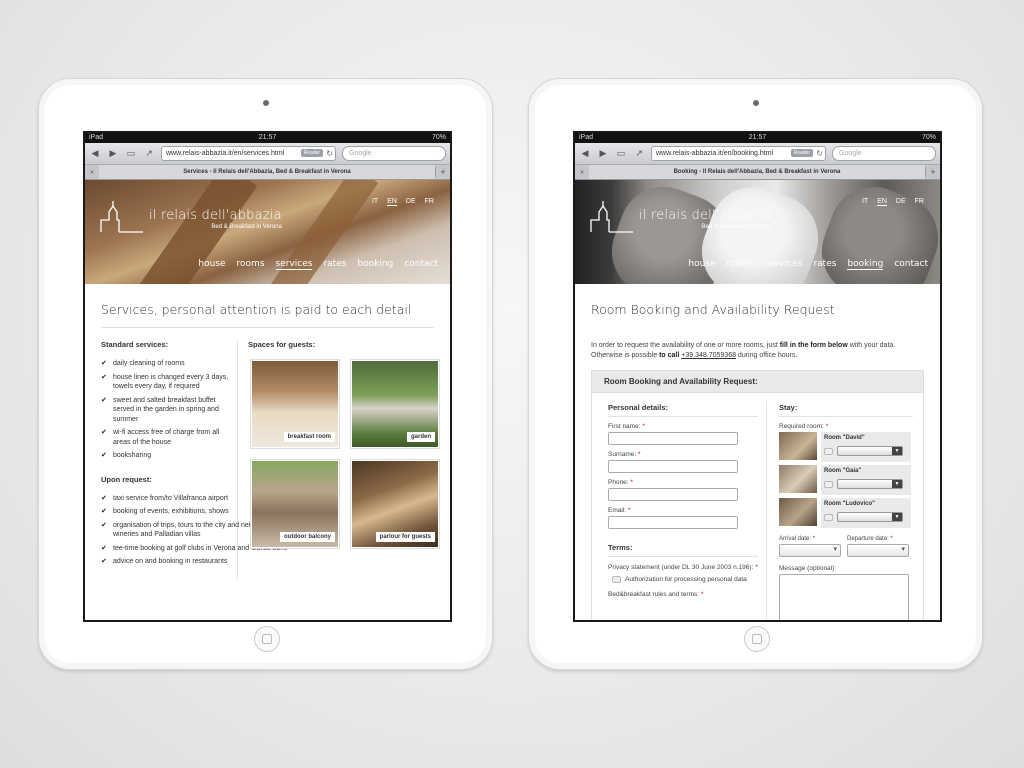  Describe the element at coordinates (617, 510) in the screenshot. I see `label-text: Email:` at that location.